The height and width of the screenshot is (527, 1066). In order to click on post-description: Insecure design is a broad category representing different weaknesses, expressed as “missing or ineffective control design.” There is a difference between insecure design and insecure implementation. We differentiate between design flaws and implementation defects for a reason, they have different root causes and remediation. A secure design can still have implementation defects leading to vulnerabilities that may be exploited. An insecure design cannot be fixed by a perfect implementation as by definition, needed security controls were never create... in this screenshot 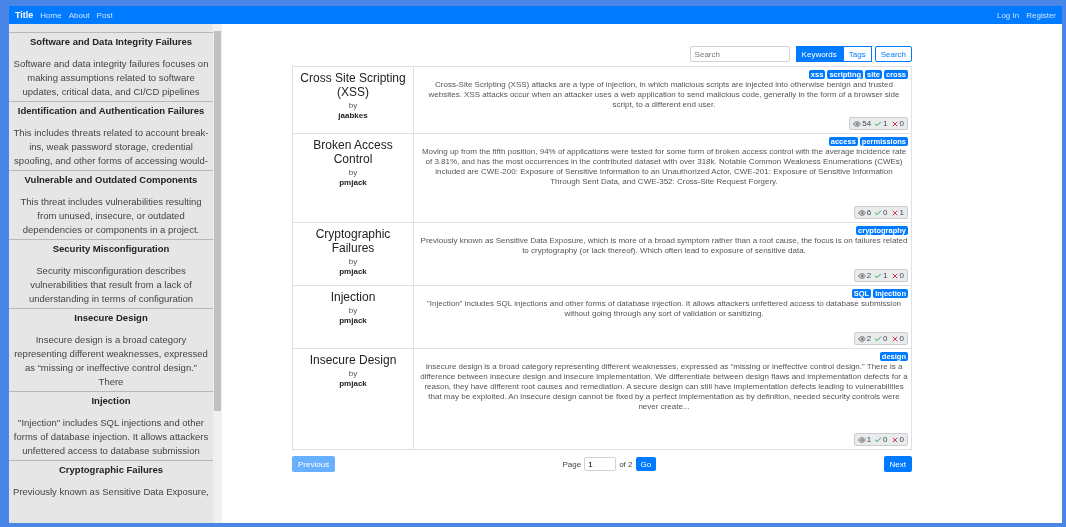, I will do `click(664, 387)`.